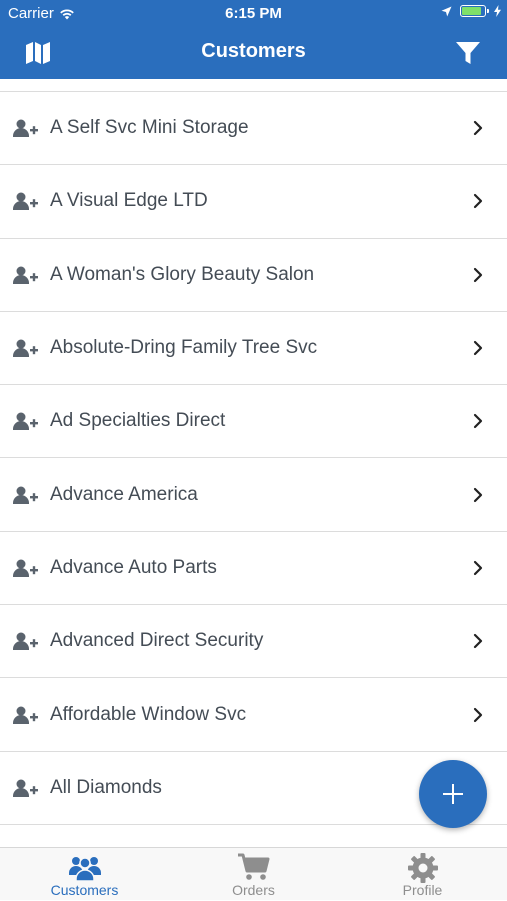  Describe the element at coordinates (182, 274) in the screenshot. I see `customer-name: A Woman's Glory Beauty Salon` at that location.